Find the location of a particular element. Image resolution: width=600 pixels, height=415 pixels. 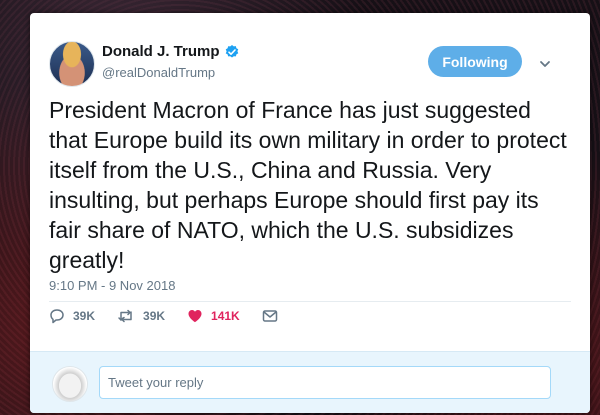

retweet-action: 39K is located at coordinates (141, 316).